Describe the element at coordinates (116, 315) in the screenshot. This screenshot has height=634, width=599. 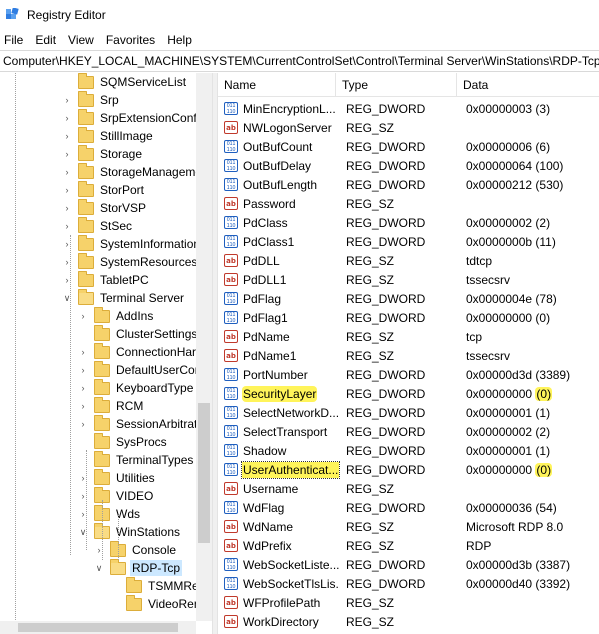
I see `tree-item: › AddIns` at that location.